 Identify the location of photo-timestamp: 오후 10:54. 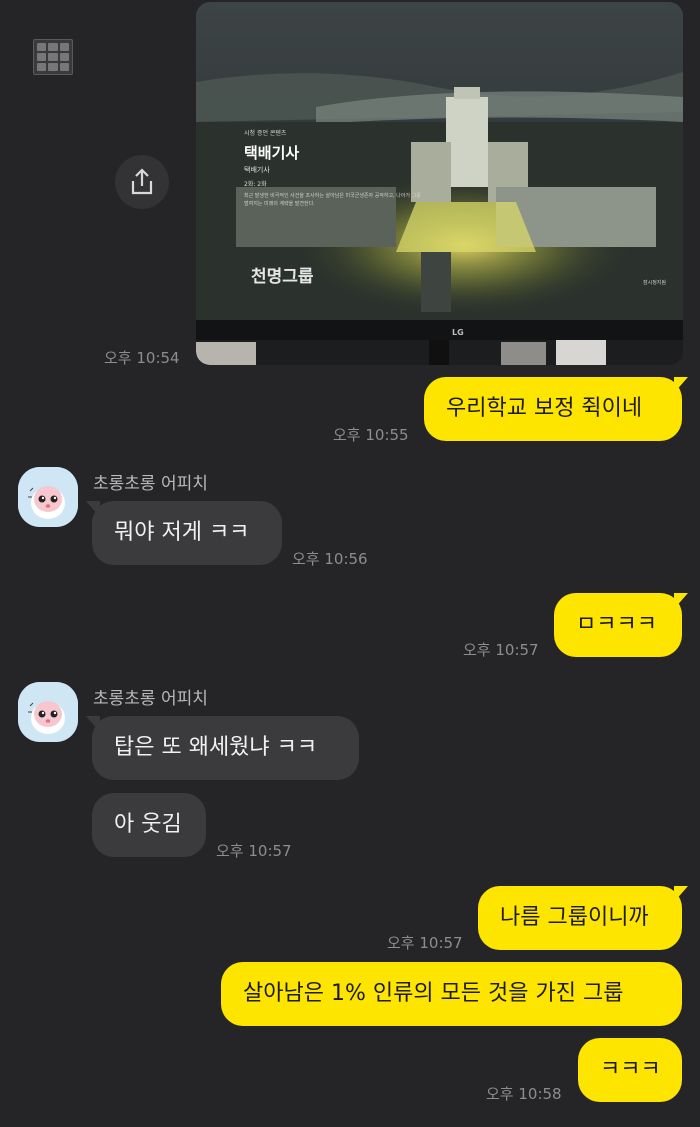
(142, 358).